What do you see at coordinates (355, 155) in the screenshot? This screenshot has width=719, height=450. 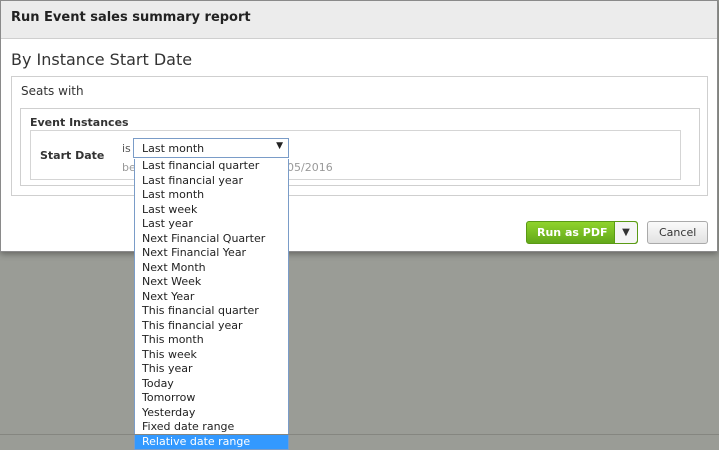 I see `start-date-row: Start Date is be 05/2016` at bounding box center [355, 155].